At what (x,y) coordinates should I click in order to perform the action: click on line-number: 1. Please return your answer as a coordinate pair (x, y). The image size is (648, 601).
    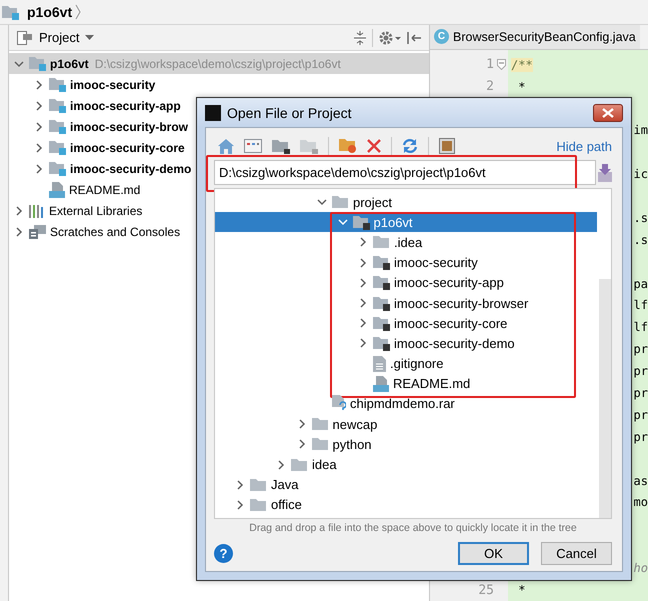
    Looking at the image, I should click on (490, 64).